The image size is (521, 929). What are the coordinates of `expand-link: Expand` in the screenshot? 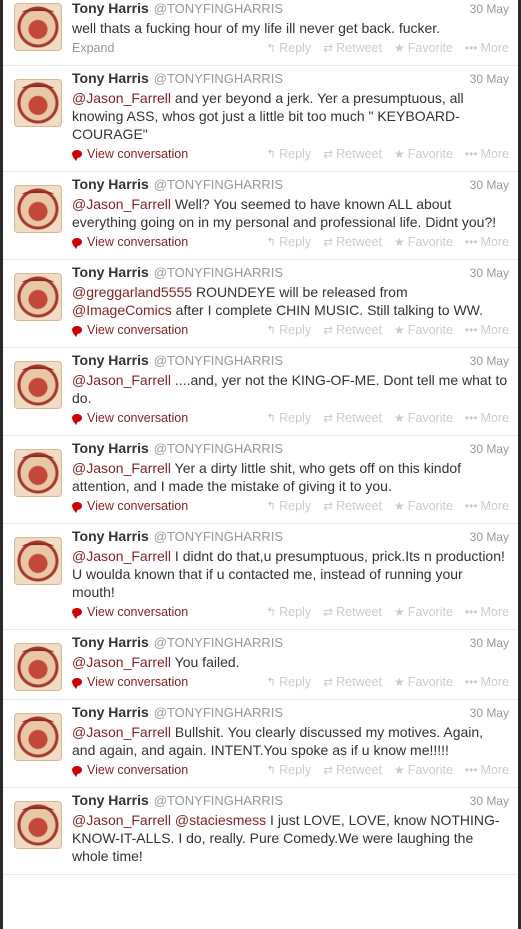 It's located at (93, 48).